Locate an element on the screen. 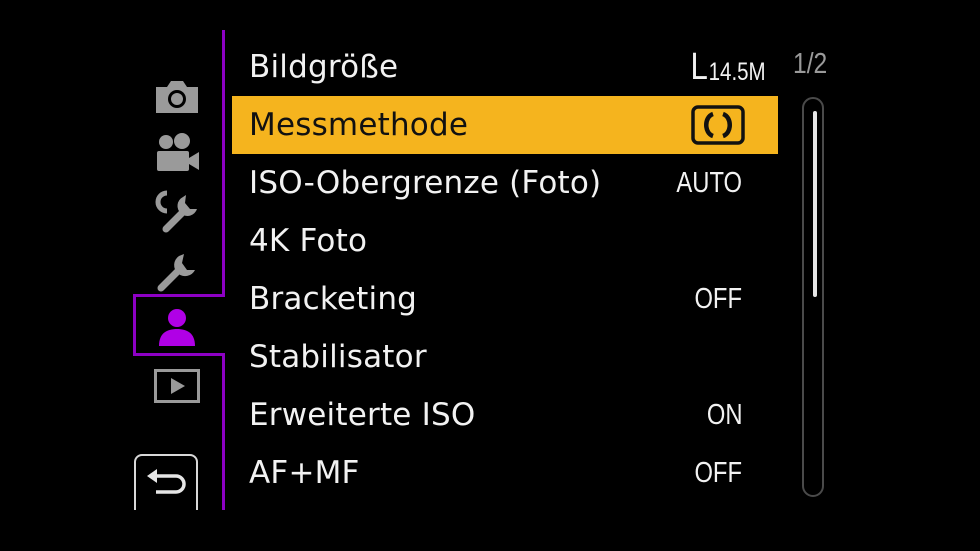  tab-rail-line-top is located at coordinates (223, 163).